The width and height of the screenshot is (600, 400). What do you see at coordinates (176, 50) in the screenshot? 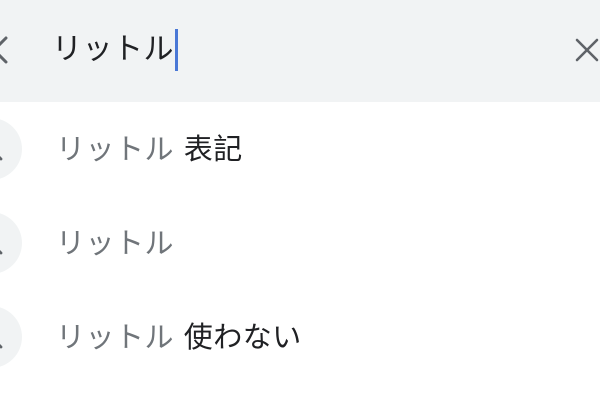
I see `text-caret` at bounding box center [176, 50].